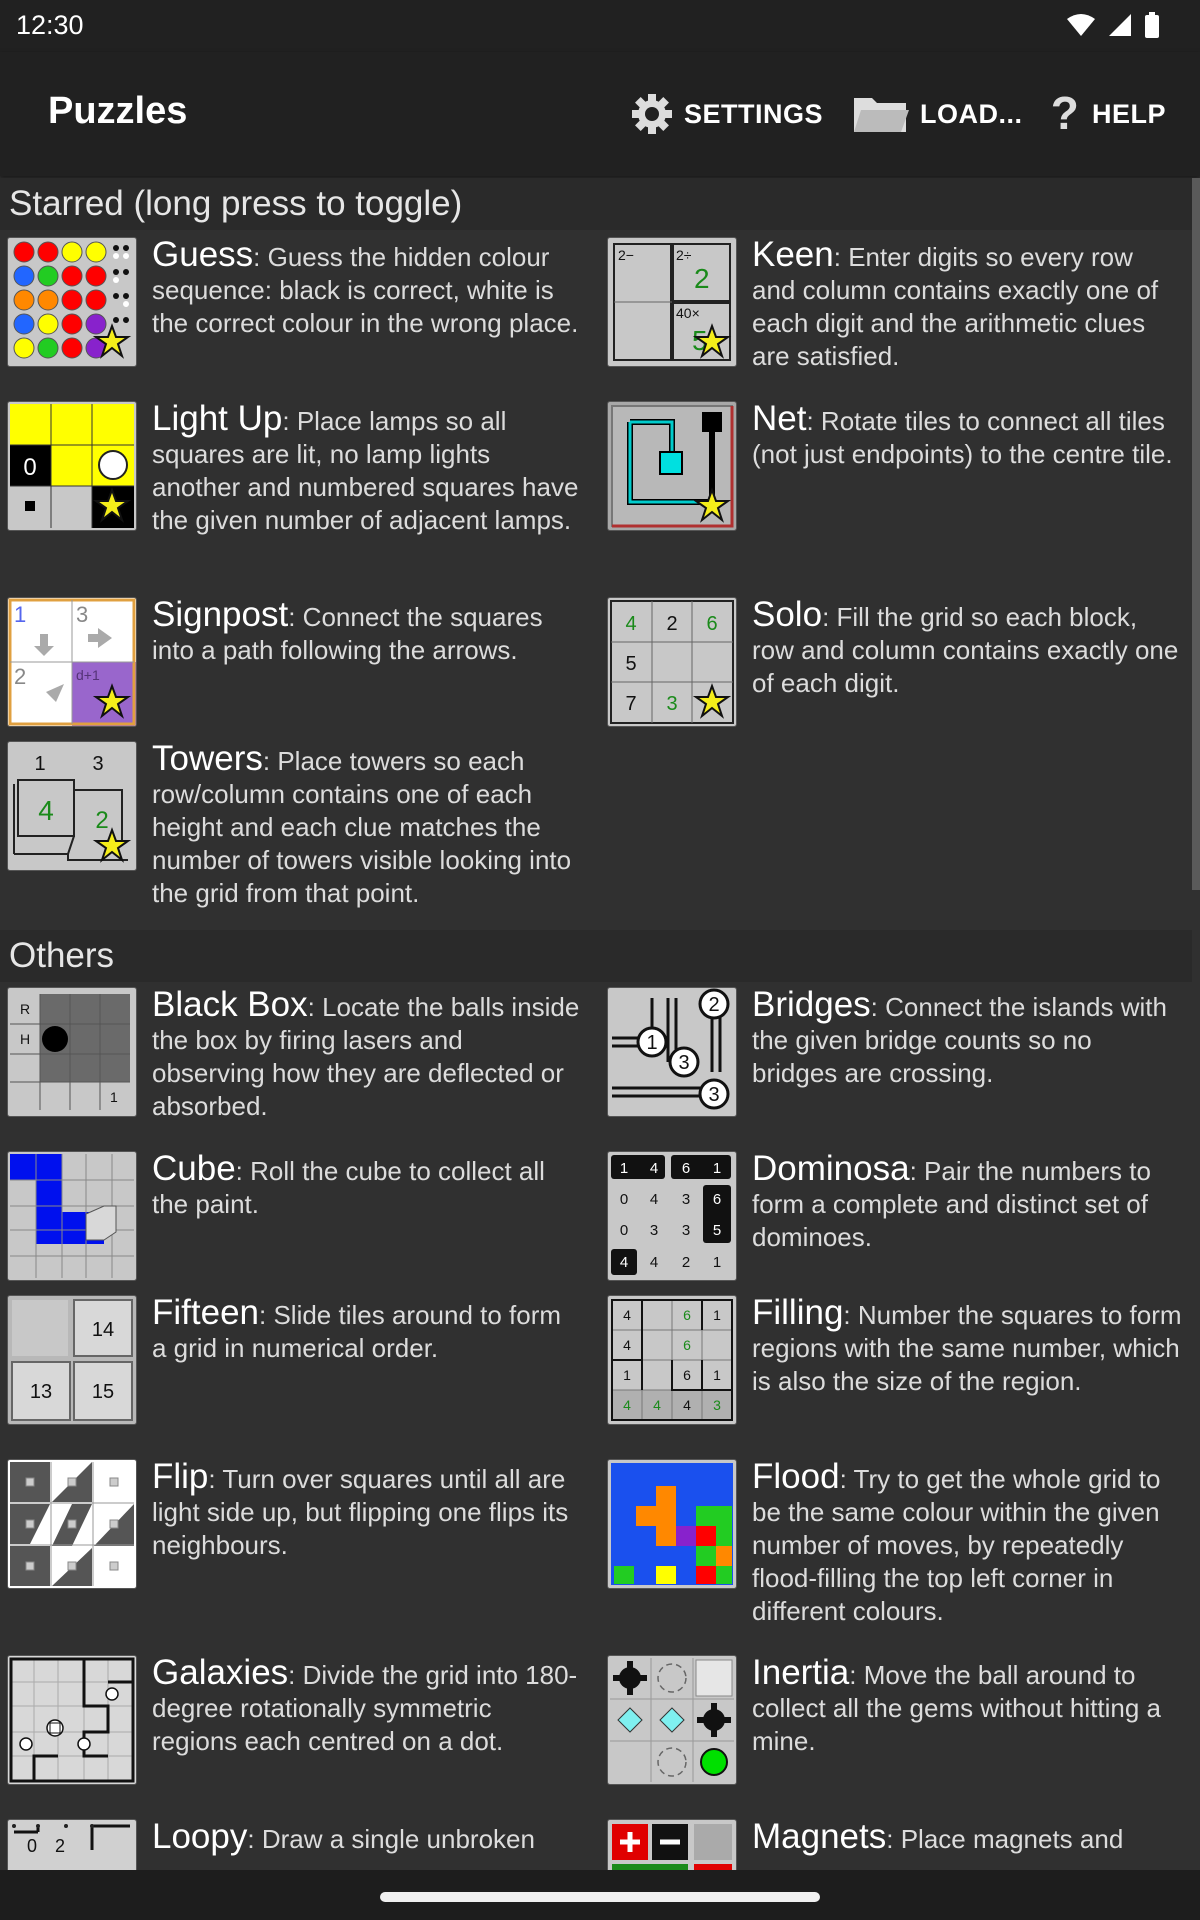 This screenshot has height=1920, width=1200. Describe the element at coordinates (787, 614) in the screenshot. I see `puzzle-name: Solo` at that location.